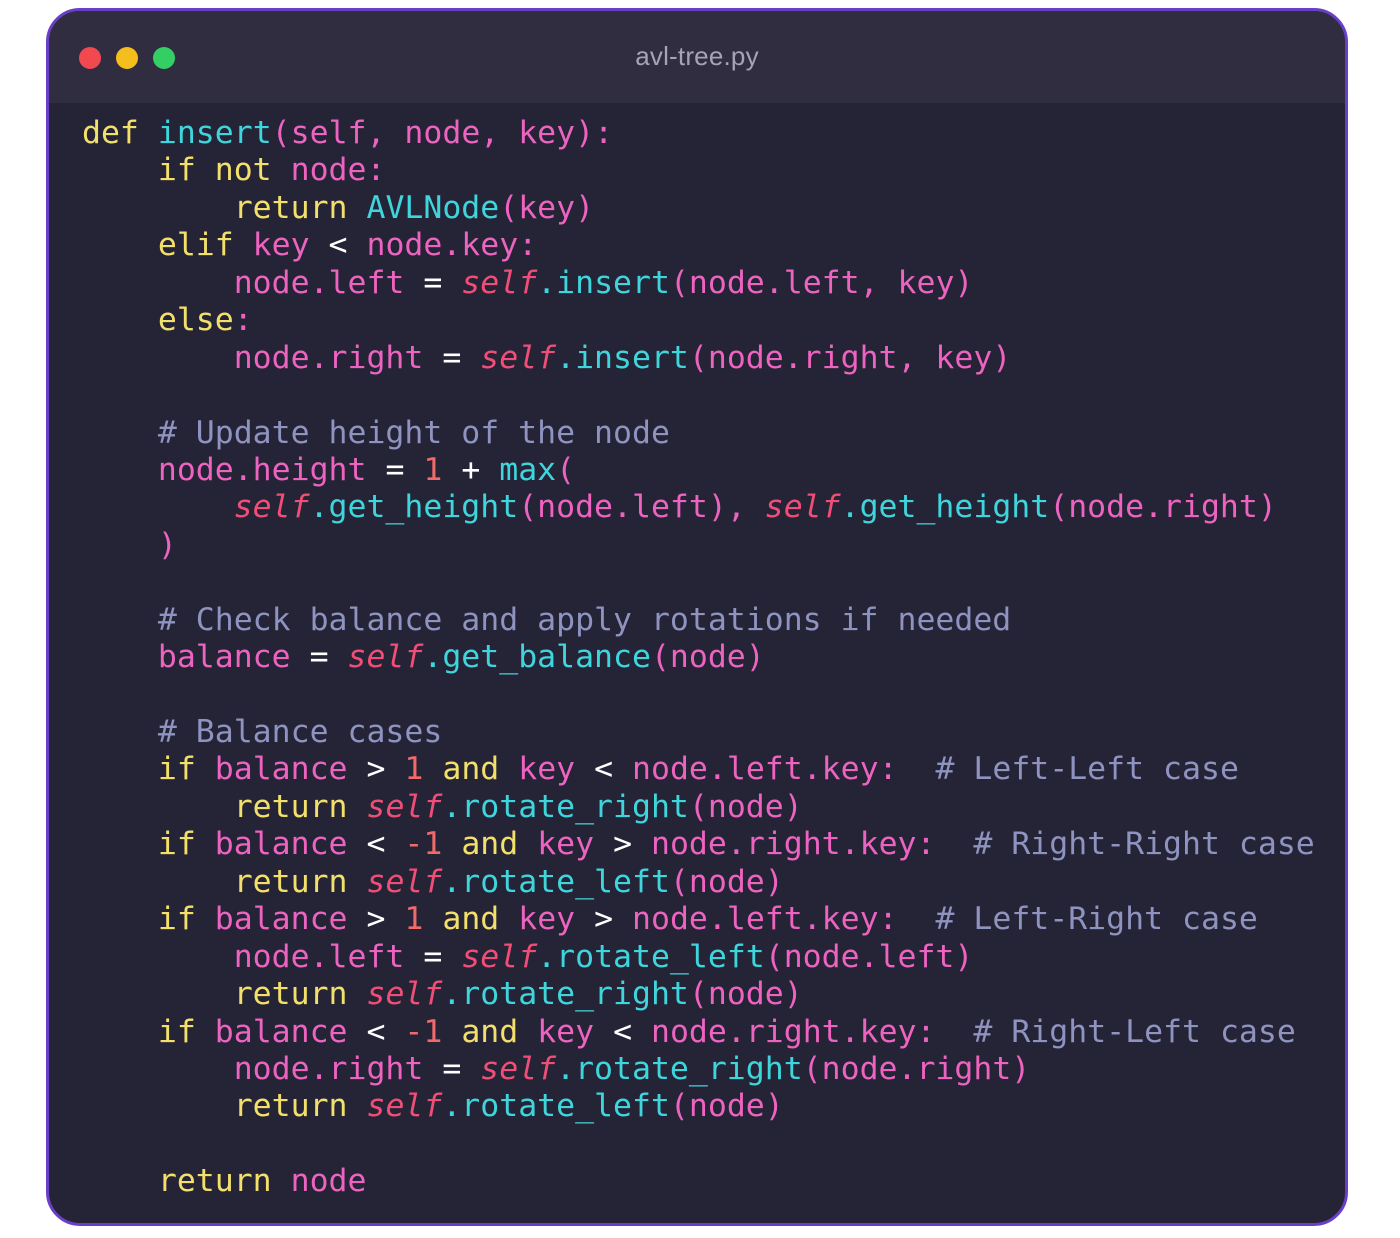  What do you see at coordinates (537, 657) in the screenshot?
I see `code-function-name: .get_balance` at bounding box center [537, 657].